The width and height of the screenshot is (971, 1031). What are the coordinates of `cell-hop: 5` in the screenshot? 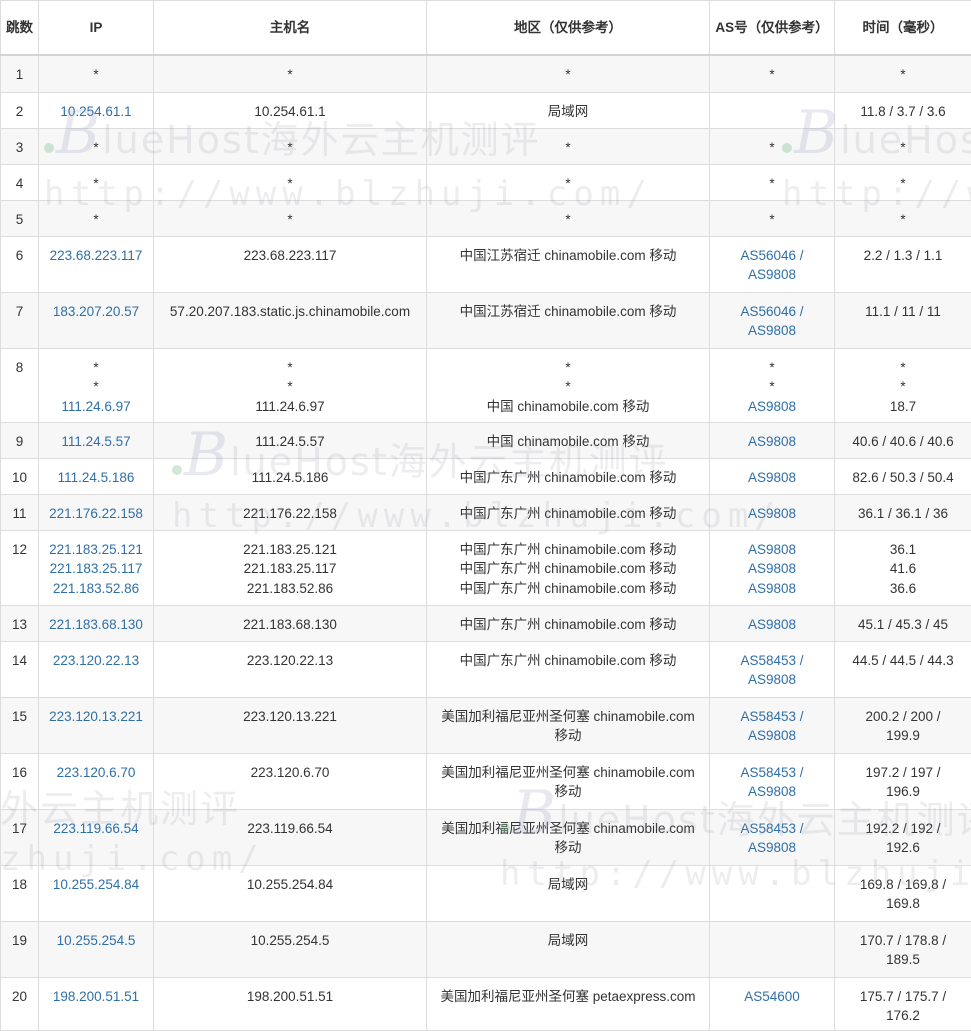 It's located at (20, 218).